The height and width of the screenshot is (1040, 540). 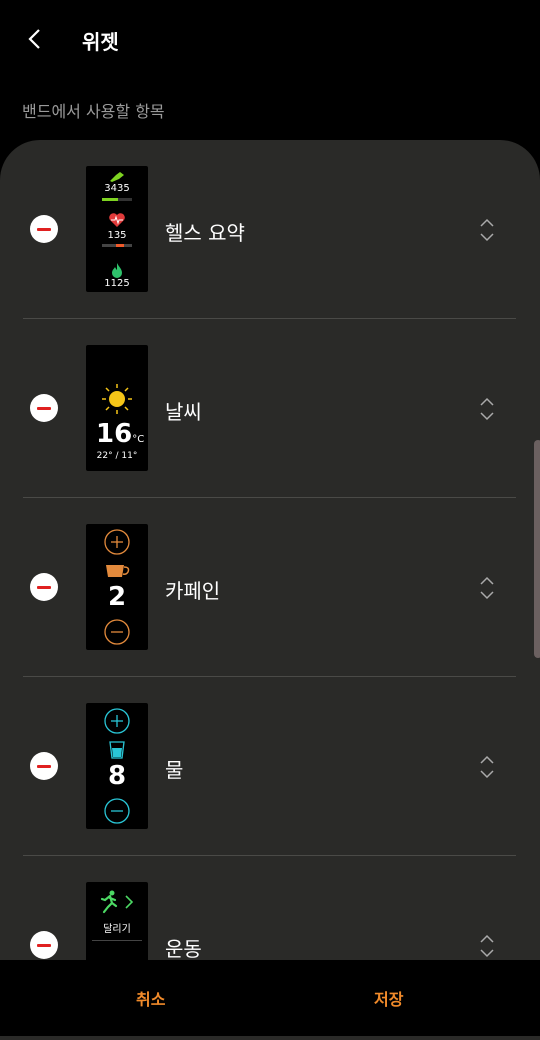 I want to click on sun-icon, so click(x=117, y=399).